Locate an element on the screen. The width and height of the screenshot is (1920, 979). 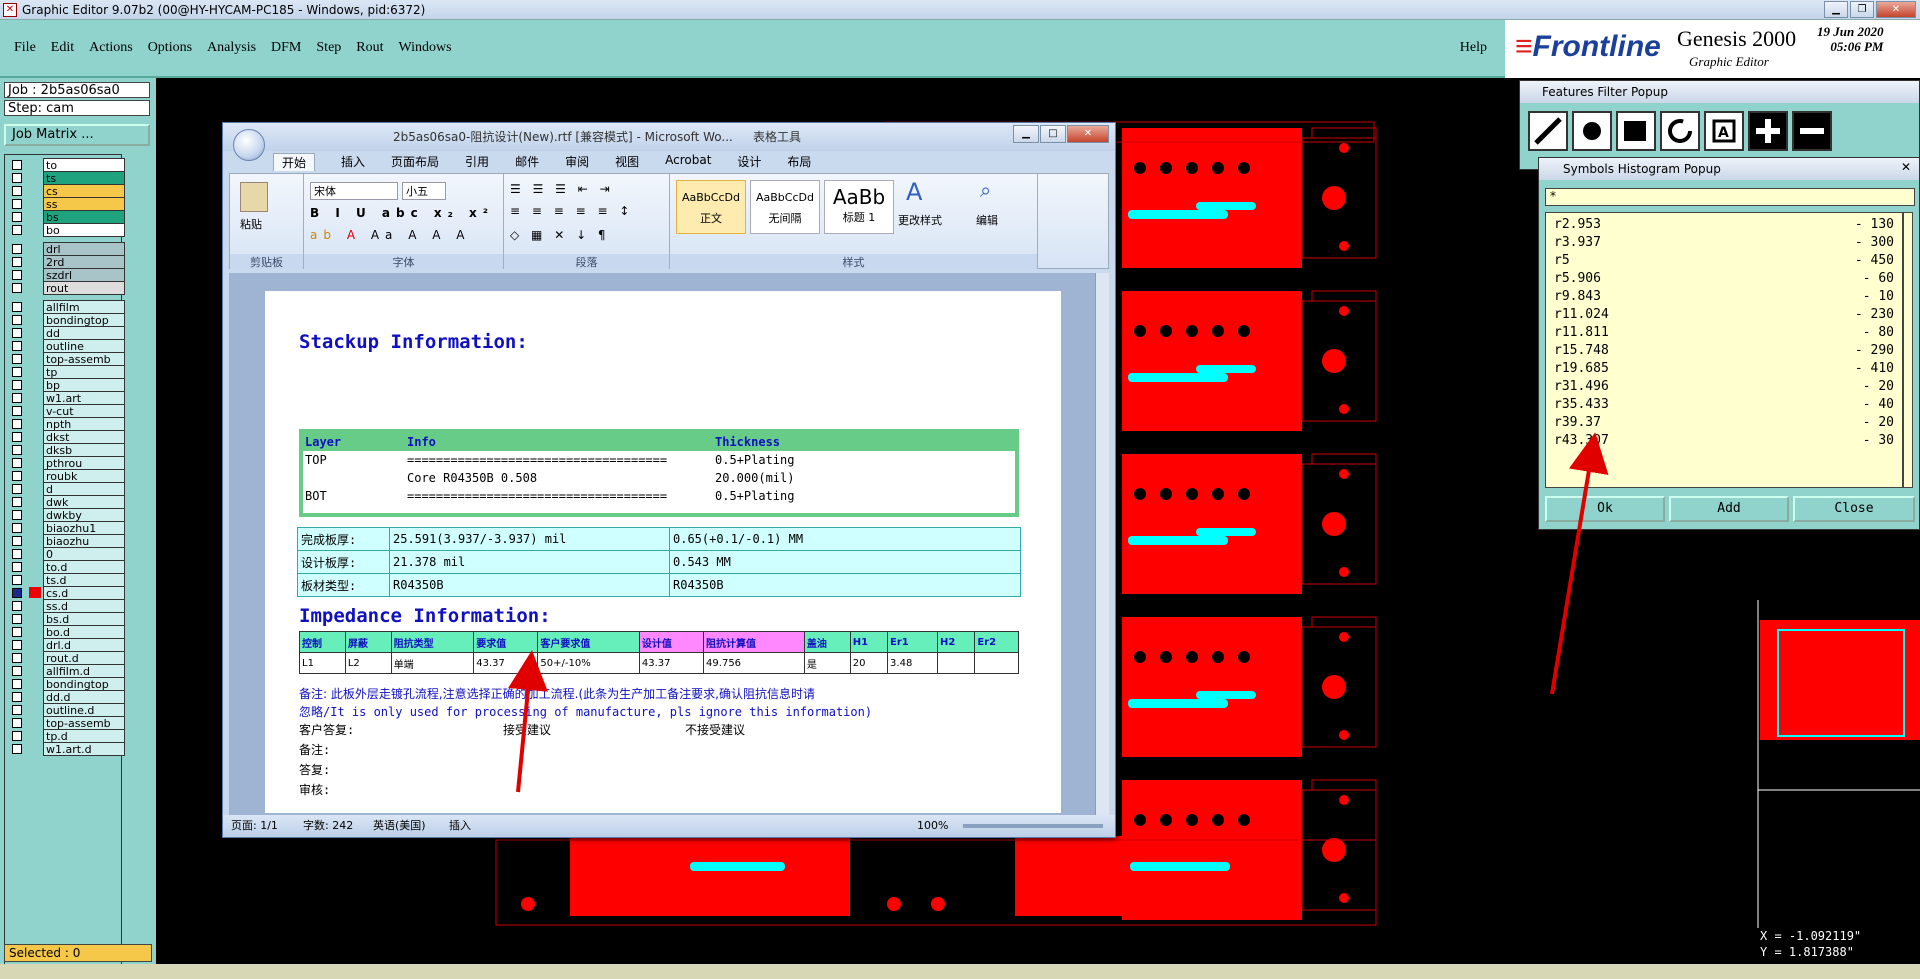
menu-windows: Windows is located at coordinates (425, 48).